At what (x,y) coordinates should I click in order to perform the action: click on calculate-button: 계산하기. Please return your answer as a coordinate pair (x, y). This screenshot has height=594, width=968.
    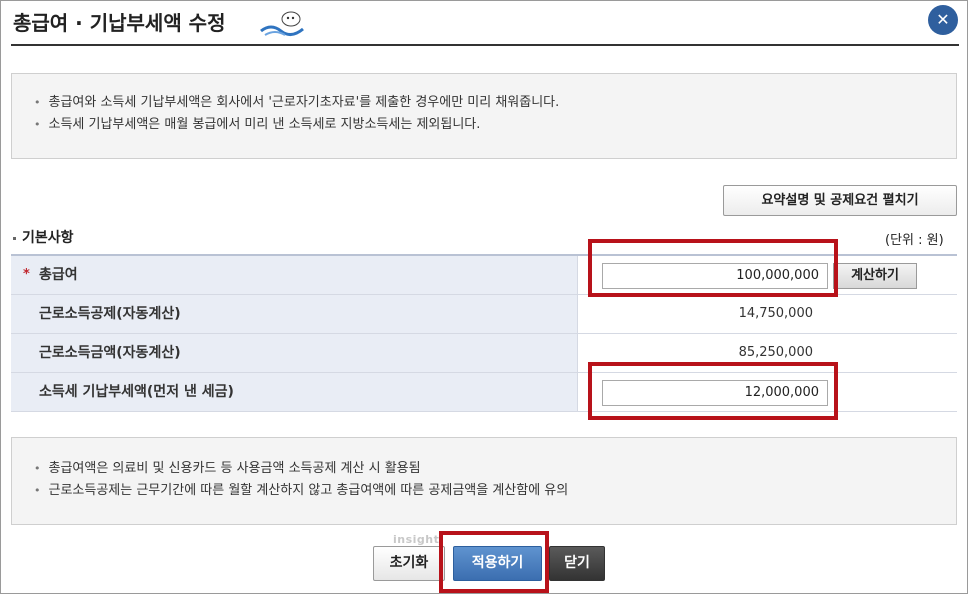
    Looking at the image, I should click on (875, 276).